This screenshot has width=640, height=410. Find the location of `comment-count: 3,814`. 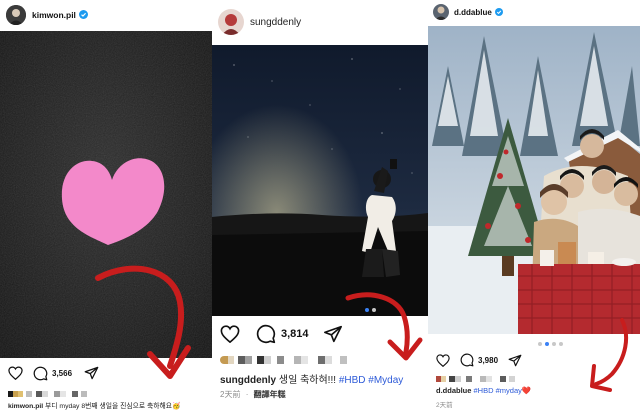

comment-count: 3,814 is located at coordinates (295, 334).